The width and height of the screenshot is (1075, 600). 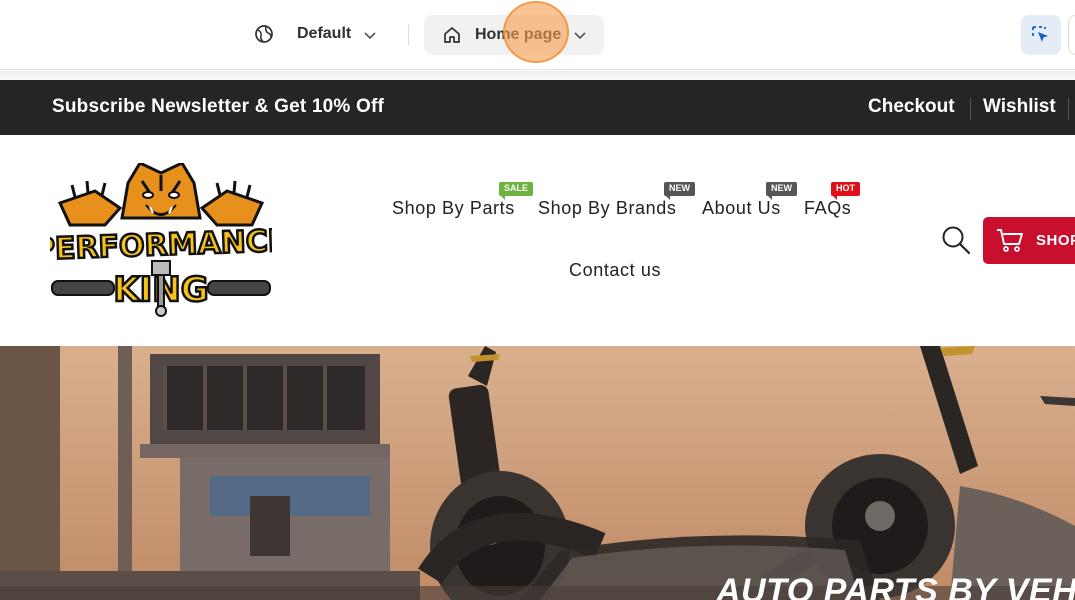 I want to click on editor-toolbar: Default Home page, so click(x=537, y=35).